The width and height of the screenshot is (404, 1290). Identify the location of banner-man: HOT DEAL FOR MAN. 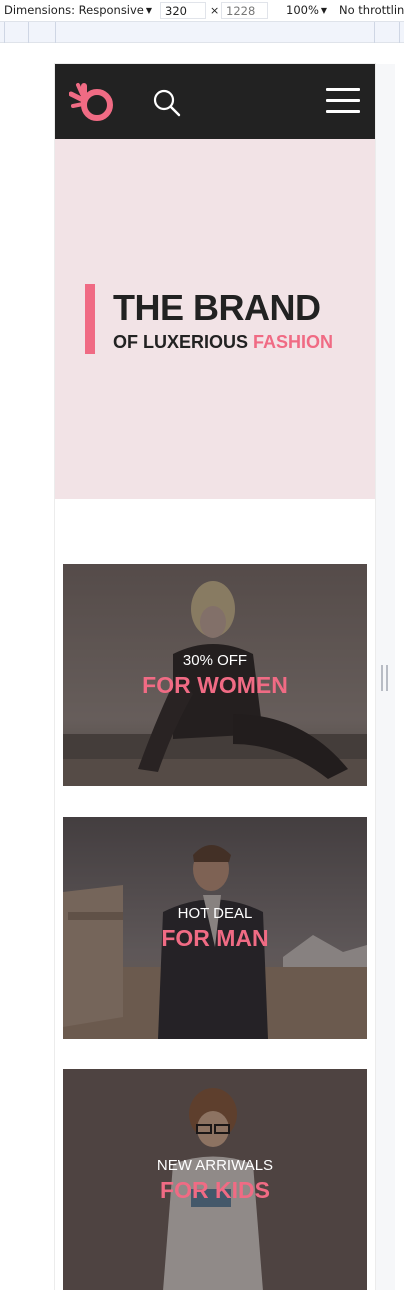
(215, 928).